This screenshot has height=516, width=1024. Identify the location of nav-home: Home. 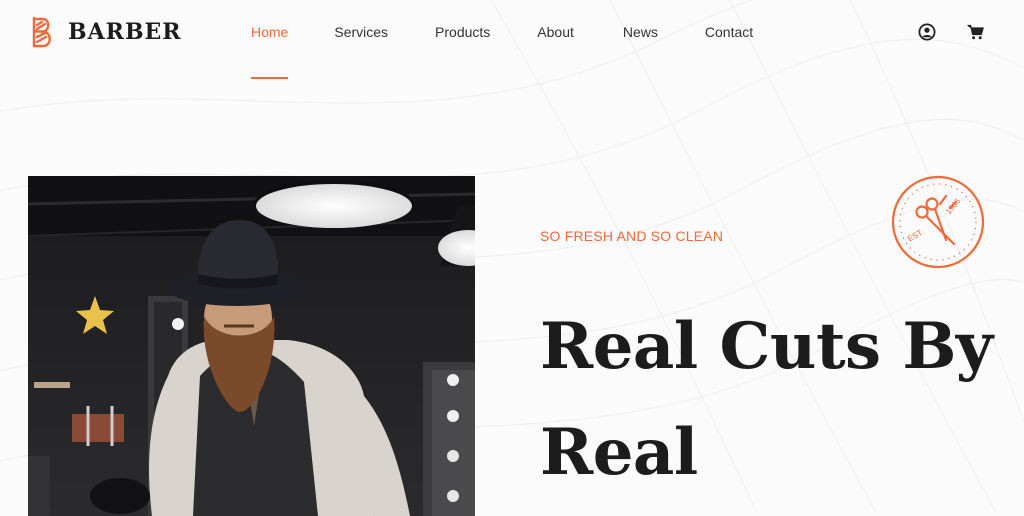
(270, 51).